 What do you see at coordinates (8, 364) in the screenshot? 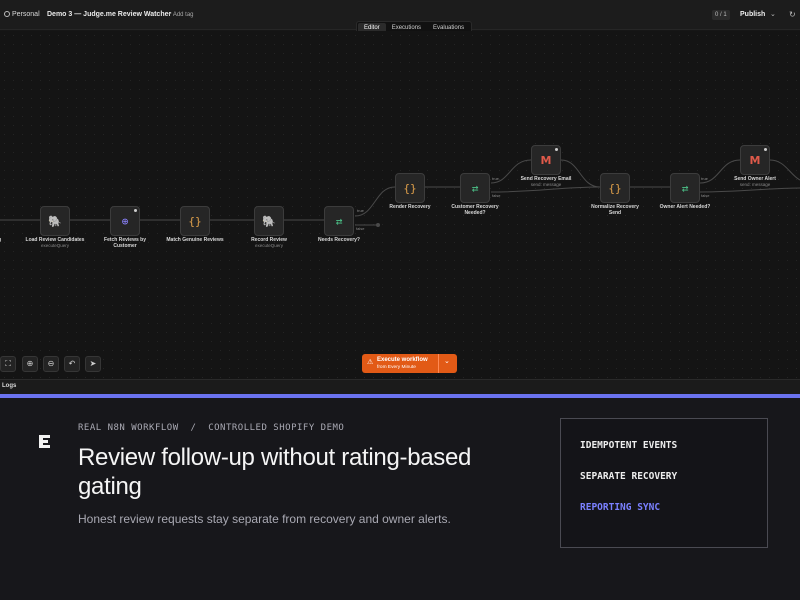
I see `fit-view-icon: ⛶` at bounding box center [8, 364].